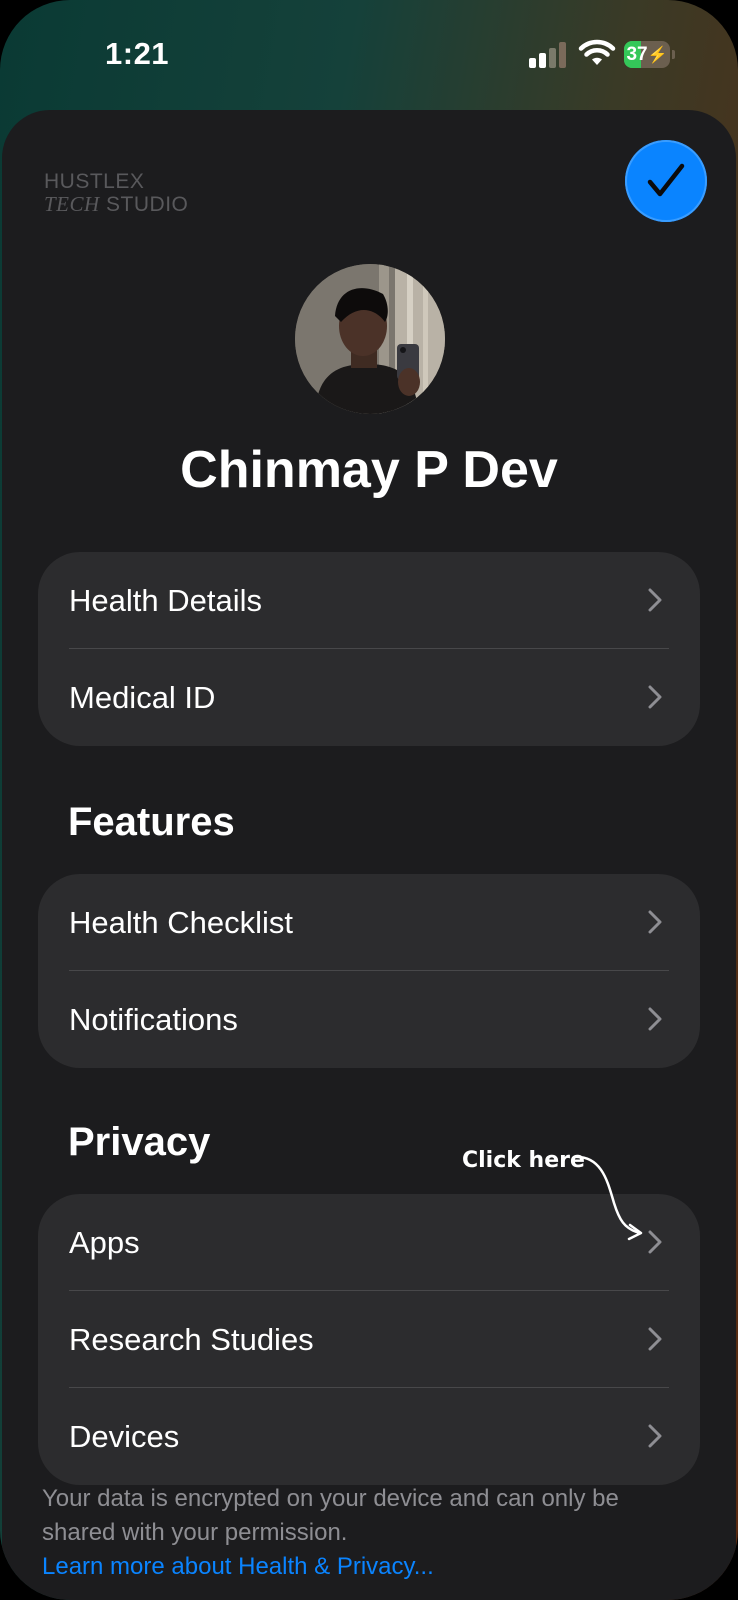 This screenshot has height=1600, width=738. I want to click on health-group: Health Details Medical ID, so click(369, 649).